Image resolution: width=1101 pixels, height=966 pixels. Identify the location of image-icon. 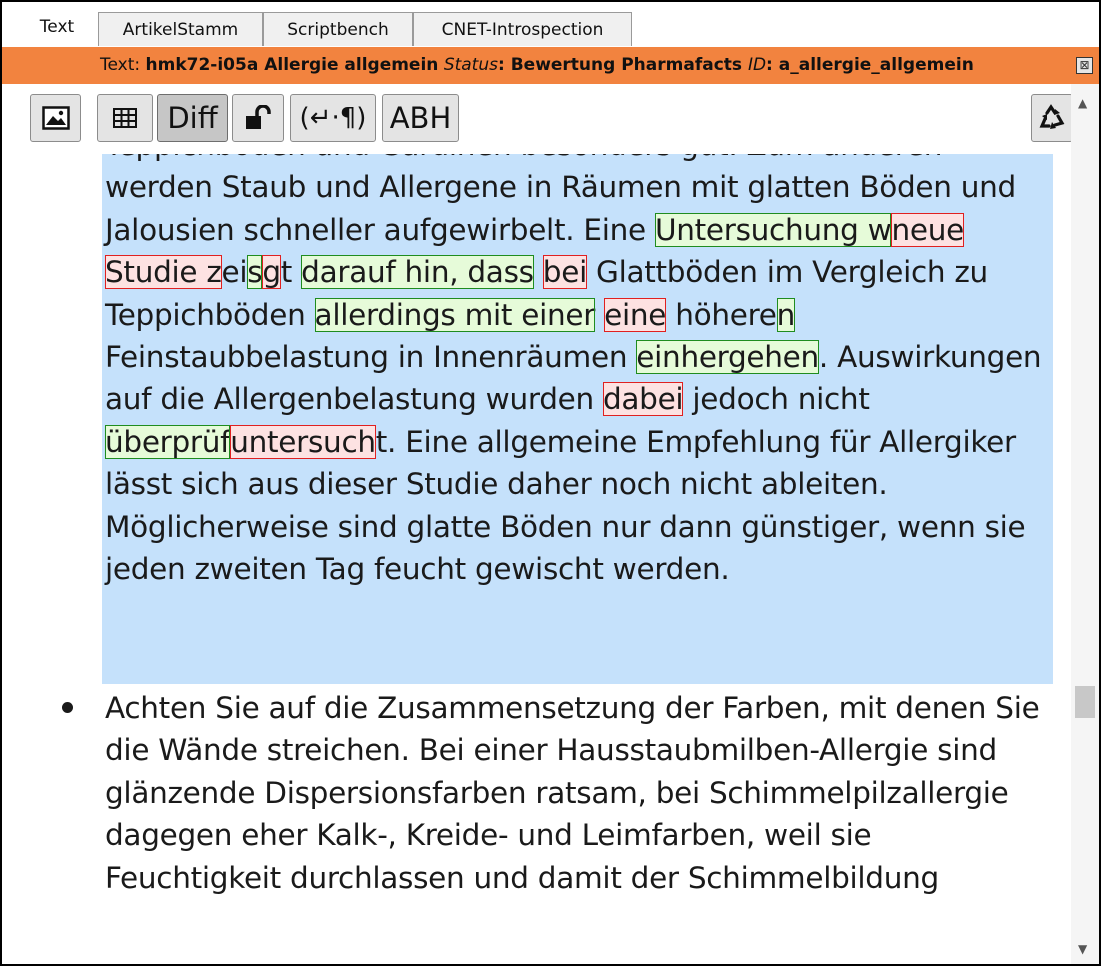
(55, 118).